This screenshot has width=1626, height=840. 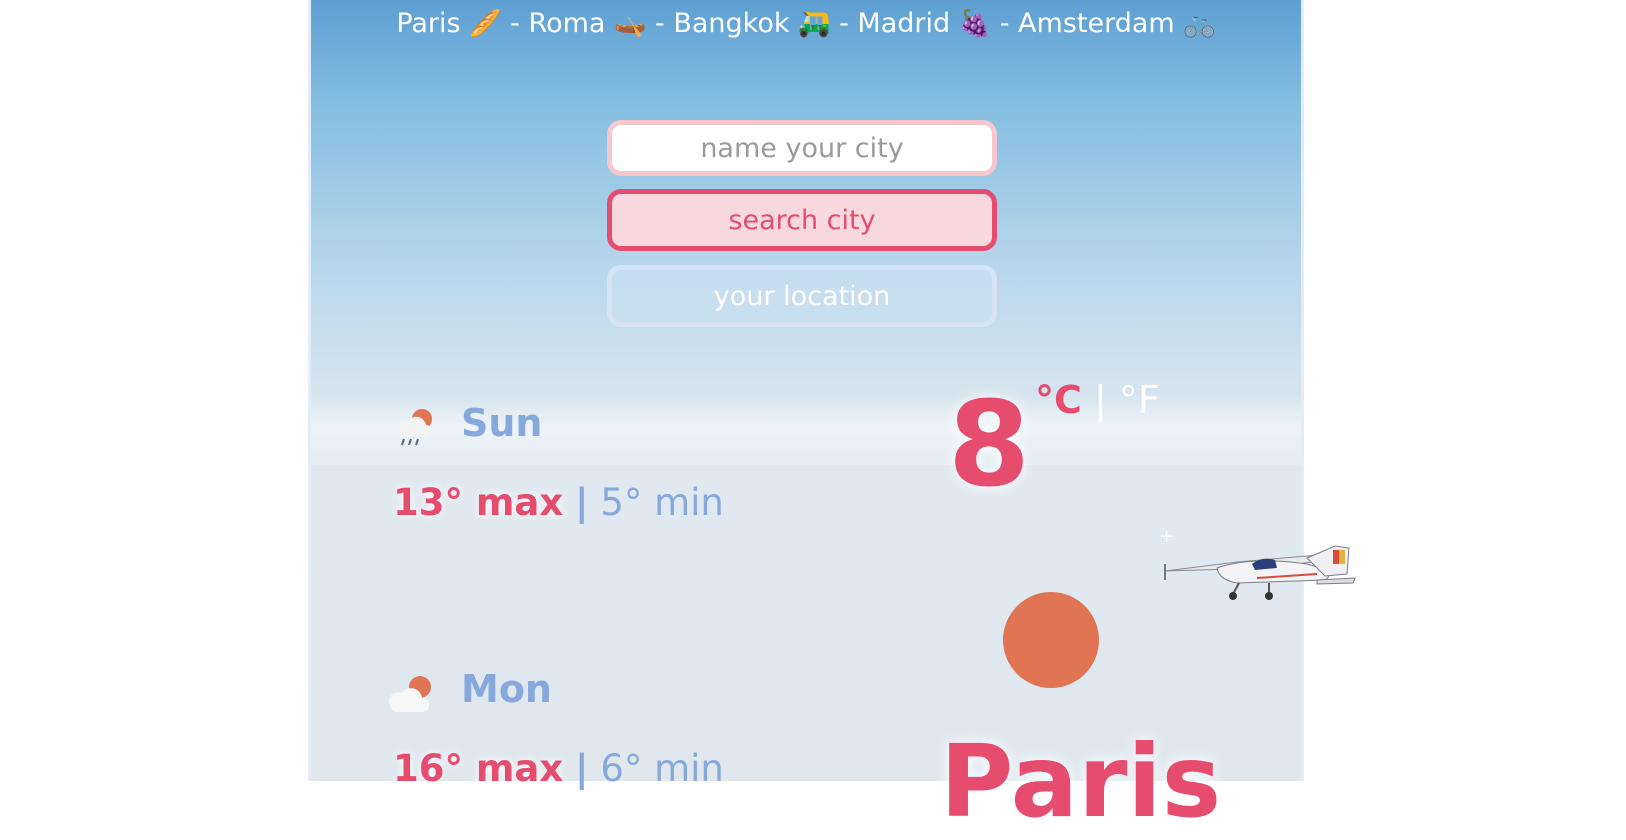 I want to click on cloud-sun-icon, so click(x=410, y=694).